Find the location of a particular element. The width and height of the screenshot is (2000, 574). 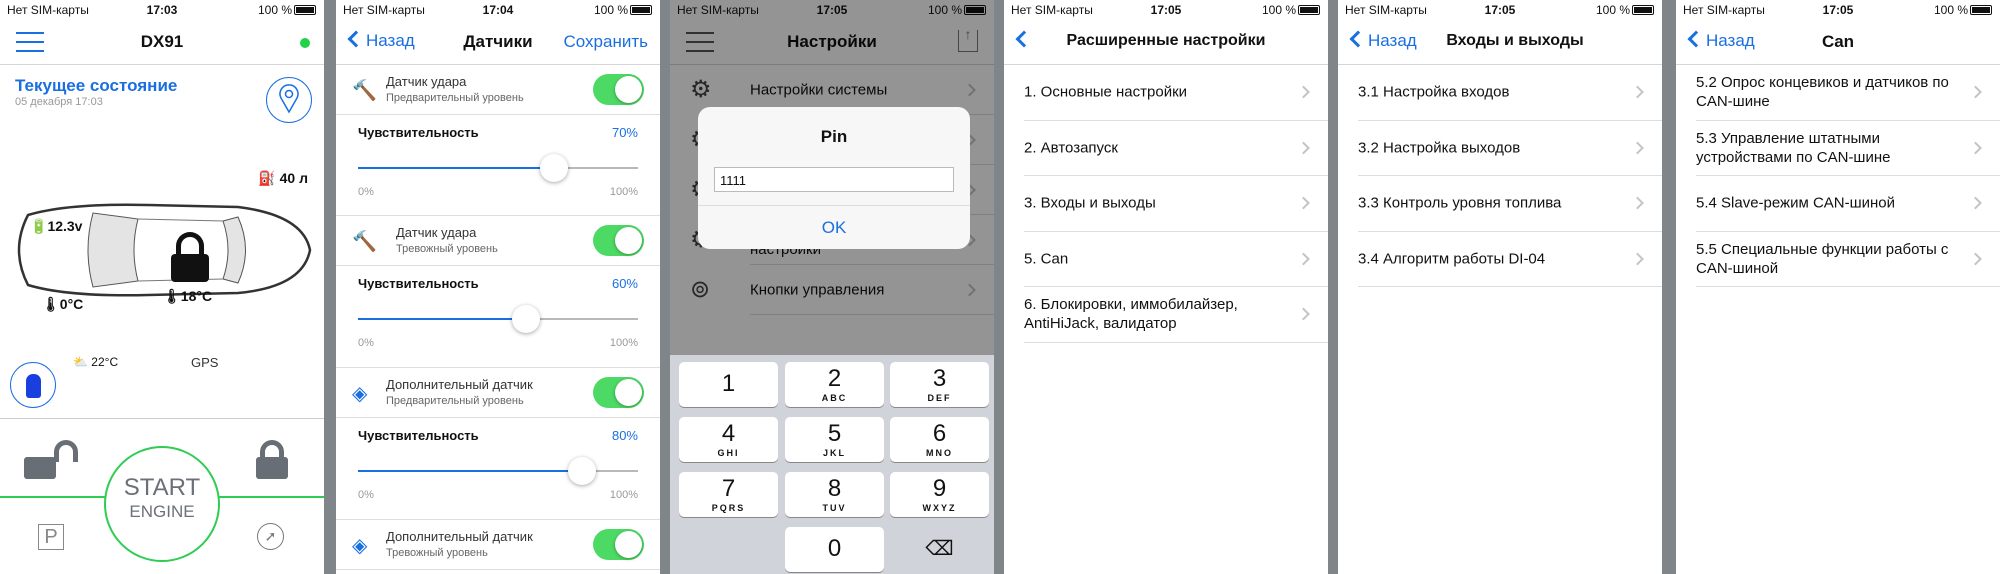

backspace-icon: ⌫ is located at coordinates (939, 549).